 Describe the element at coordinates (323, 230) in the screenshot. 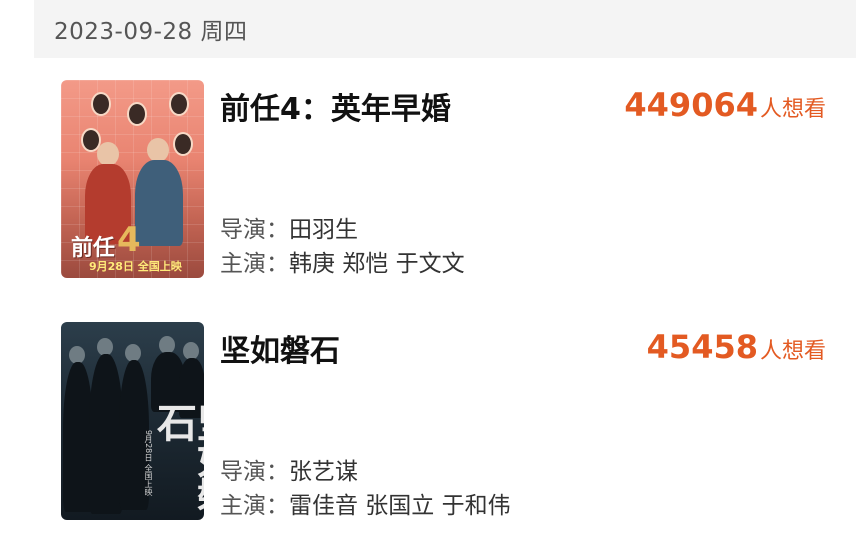

I see `director-name: 田羽生` at that location.